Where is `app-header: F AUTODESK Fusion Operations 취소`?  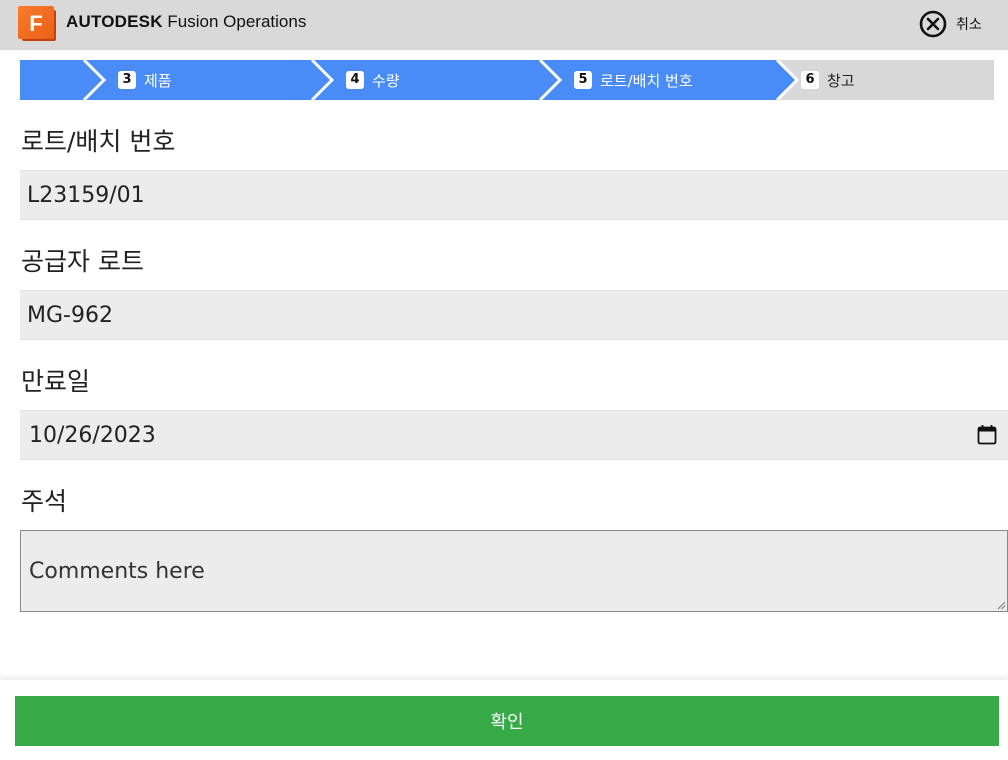 app-header: F AUTODESK Fusion Operations 취소 is located at coordinates (504, 25).